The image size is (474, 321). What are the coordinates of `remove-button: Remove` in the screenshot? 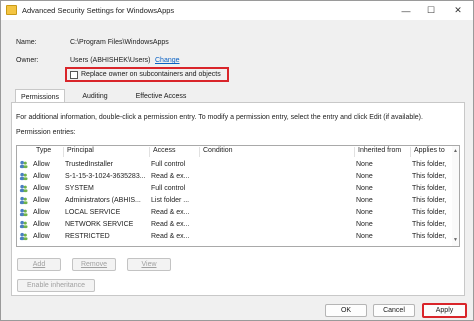 It's located at (94, 264).